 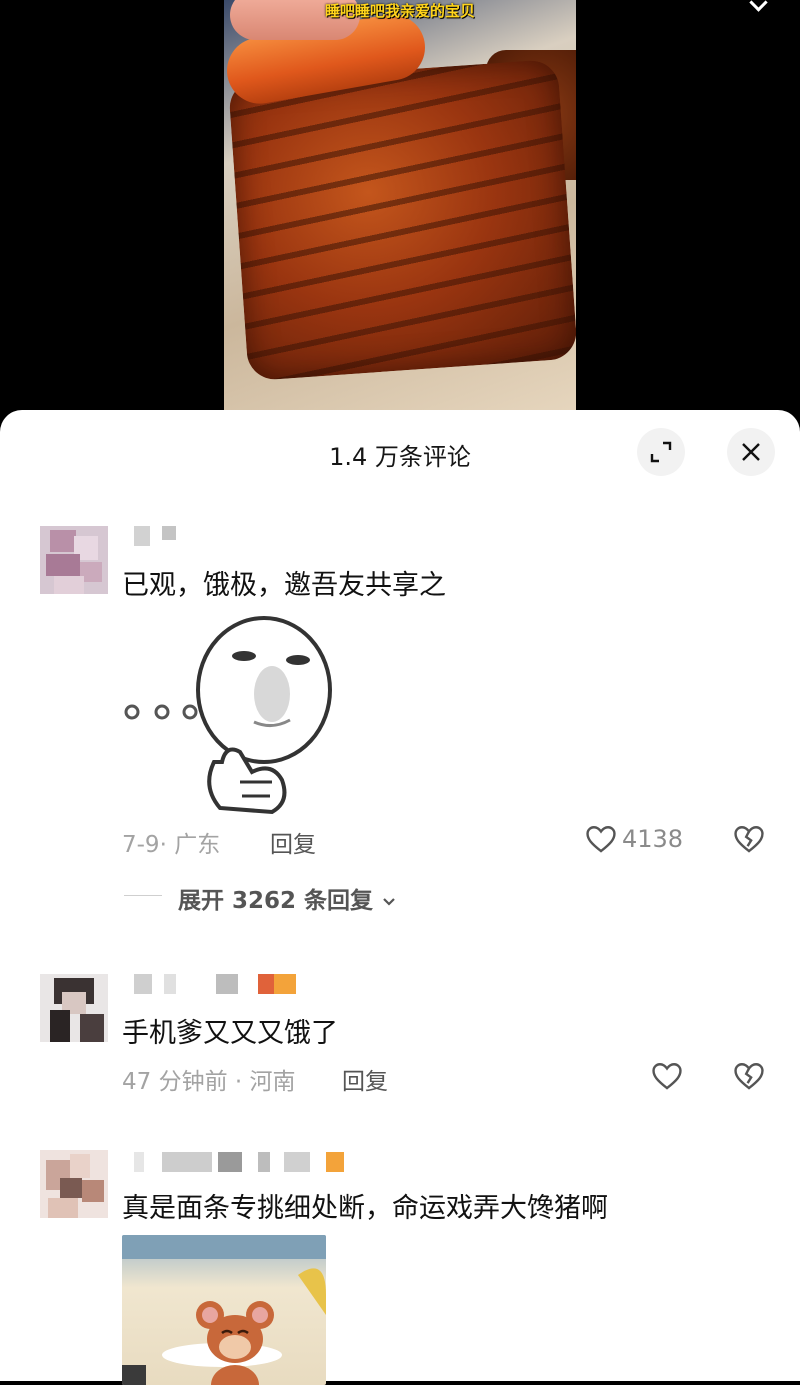 I want to click on close-icon, so click(x=751, y=452).